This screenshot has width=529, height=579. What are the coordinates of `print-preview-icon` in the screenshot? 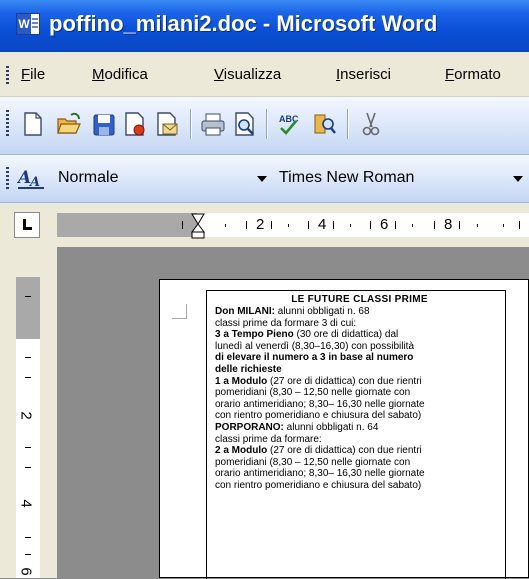 It's located at (245, 124).